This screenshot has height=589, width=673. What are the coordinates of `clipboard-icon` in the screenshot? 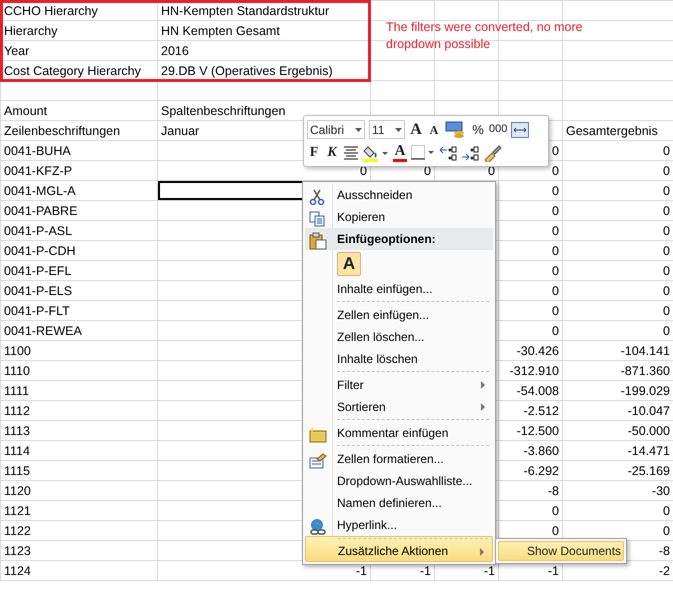 It's located at (318, 240).